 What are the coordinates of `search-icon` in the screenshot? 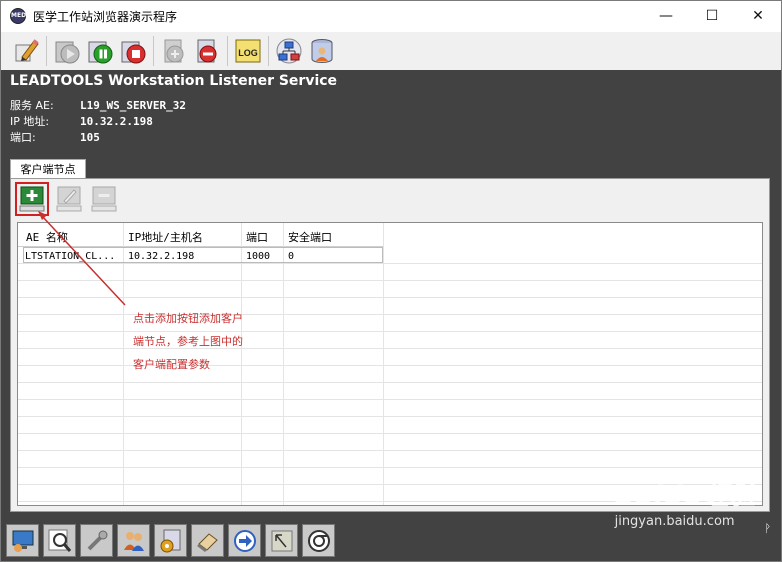 It's located at (59, 540).